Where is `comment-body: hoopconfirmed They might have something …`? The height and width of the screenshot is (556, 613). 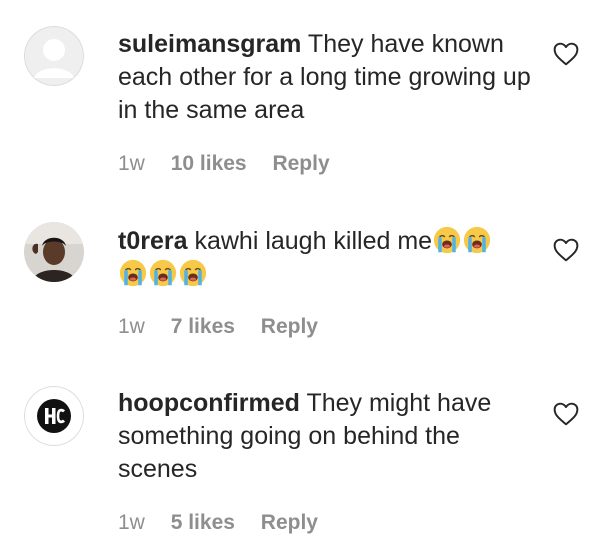
comment-body: hoopconfirmed They might have something … is located at coordinates (328, 436).